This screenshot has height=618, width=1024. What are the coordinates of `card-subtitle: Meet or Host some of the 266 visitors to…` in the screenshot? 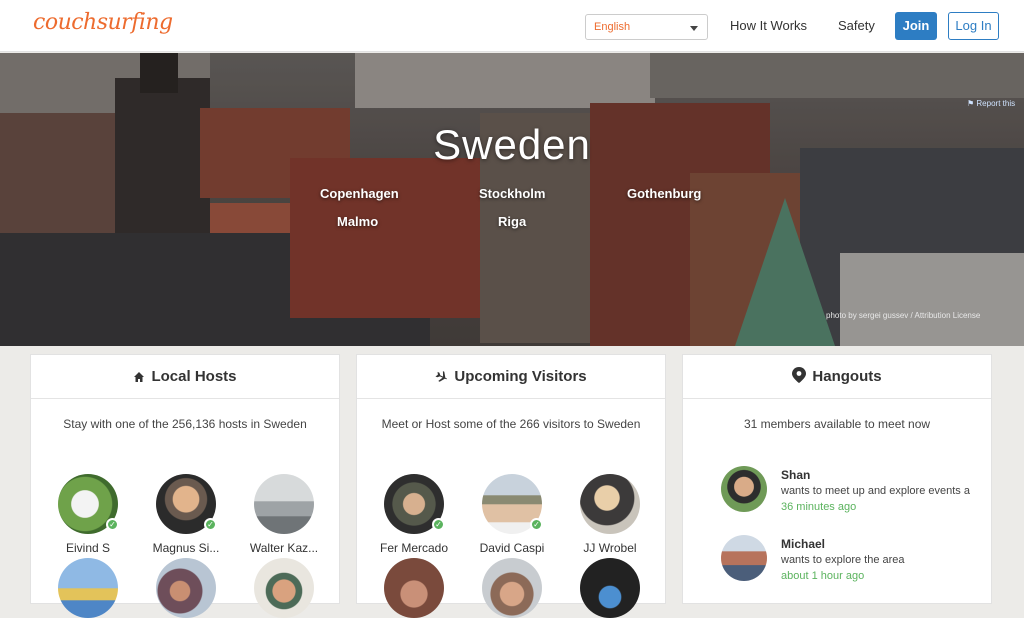 It's located at (511, 424).